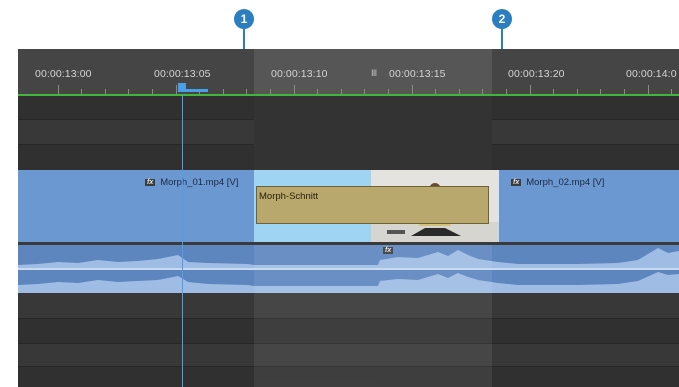 The image size is (679, 387). I want to click on playhead-handle-tail, so click(197, 90).